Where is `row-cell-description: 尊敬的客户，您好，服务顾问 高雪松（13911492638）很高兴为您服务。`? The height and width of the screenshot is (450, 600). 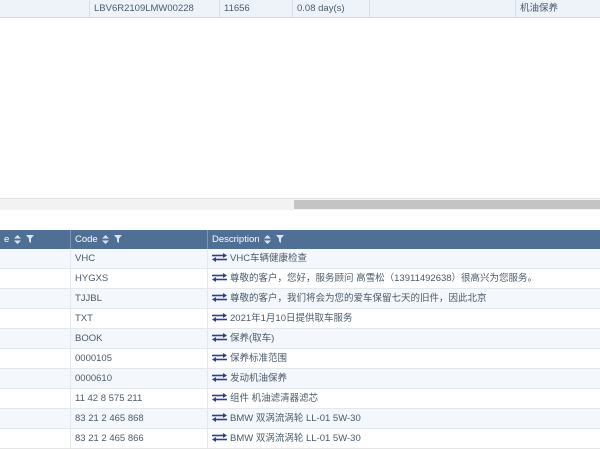
row-cell-description: 尊敬的客户，您好，服务顾问 高雪松（13911492638）很高兴为您服务。 is located at coordinates (404, 278).